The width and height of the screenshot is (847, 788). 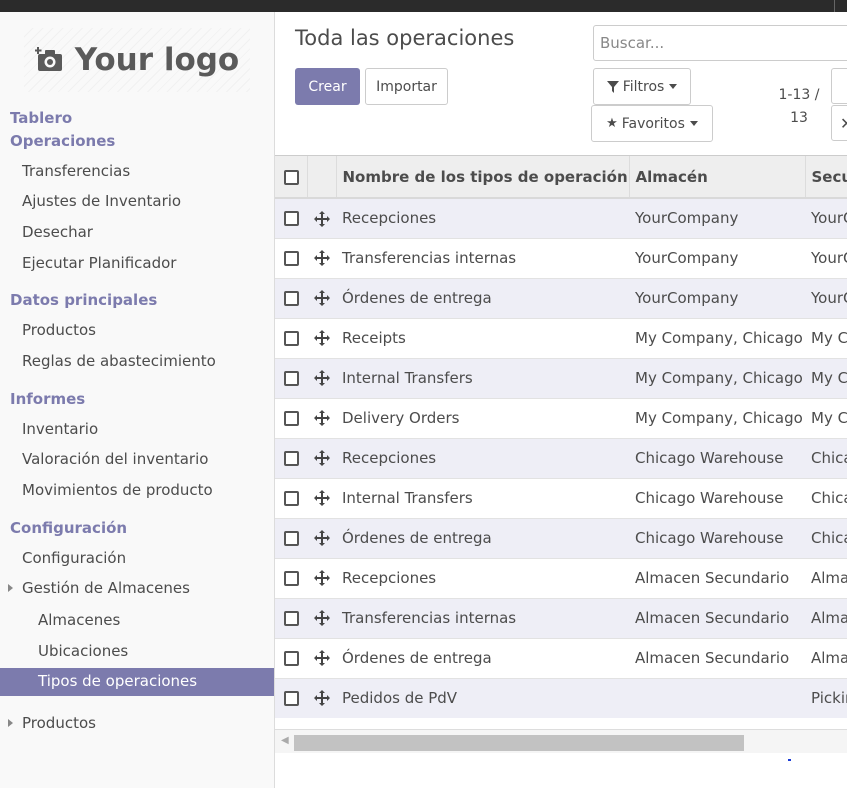 I want to click on sidebar-item-ajustes-inventario: Ajustes de Inventario, so click(x=101, y=201).